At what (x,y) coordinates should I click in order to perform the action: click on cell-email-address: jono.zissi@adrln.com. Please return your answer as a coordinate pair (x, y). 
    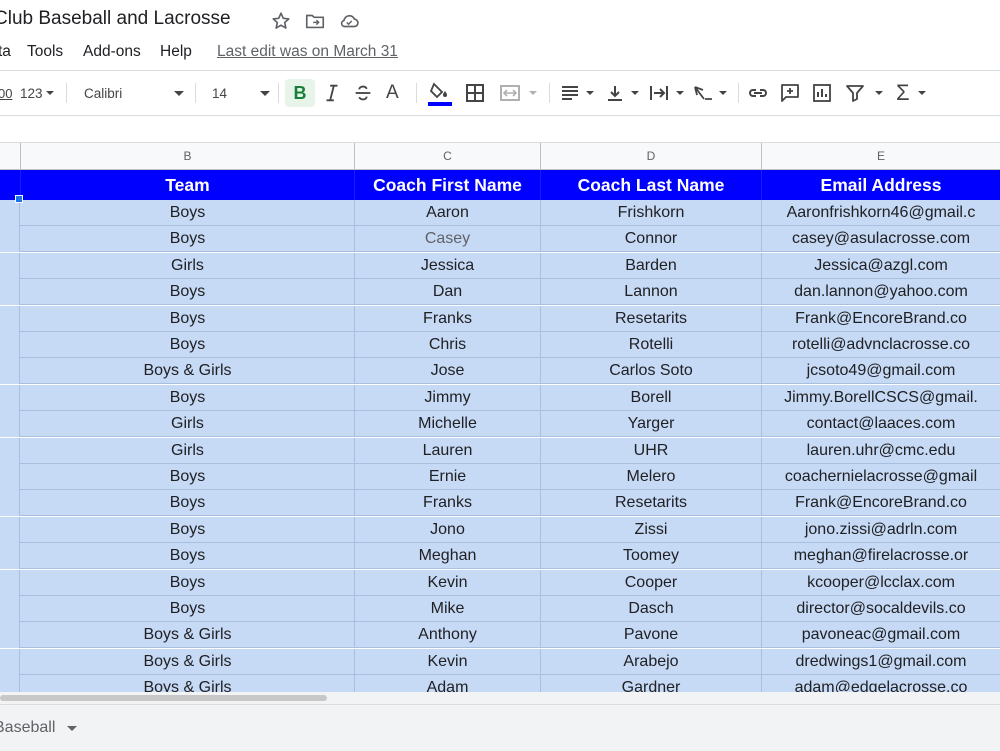
    Looking at the image, I should click on (881, 530).